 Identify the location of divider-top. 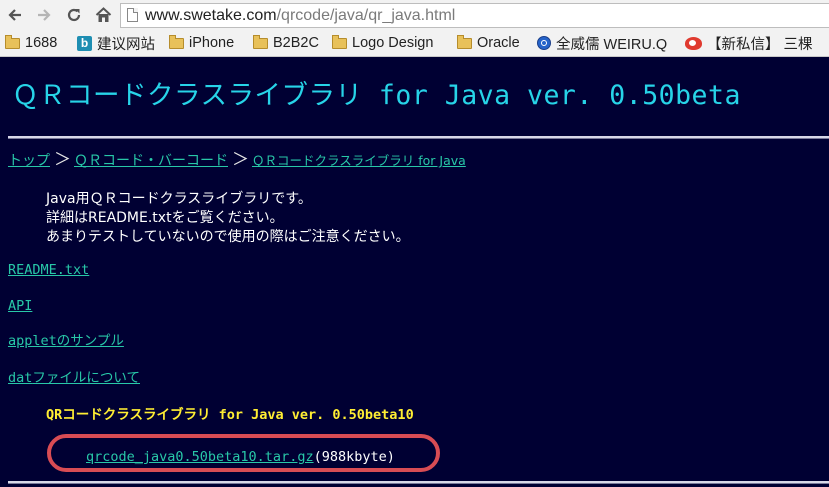
(418, 137).